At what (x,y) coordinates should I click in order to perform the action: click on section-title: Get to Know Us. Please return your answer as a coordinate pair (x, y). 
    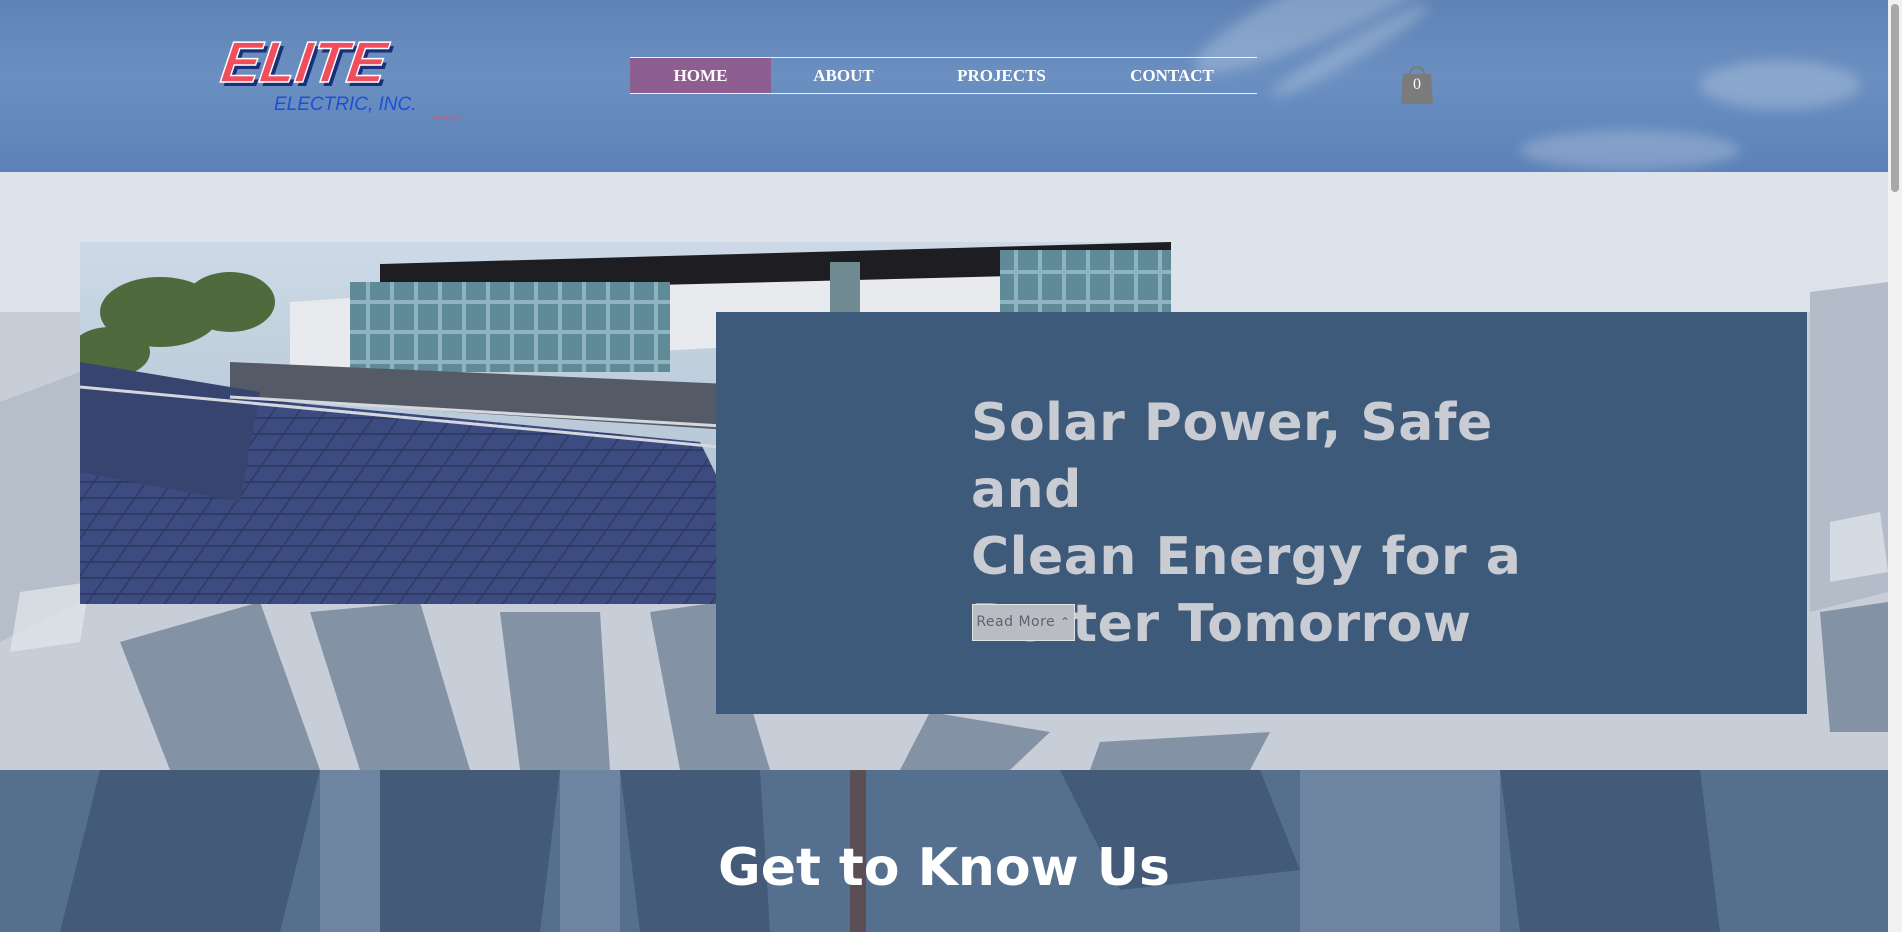
    Looking at the image, I should click on (944, 868).